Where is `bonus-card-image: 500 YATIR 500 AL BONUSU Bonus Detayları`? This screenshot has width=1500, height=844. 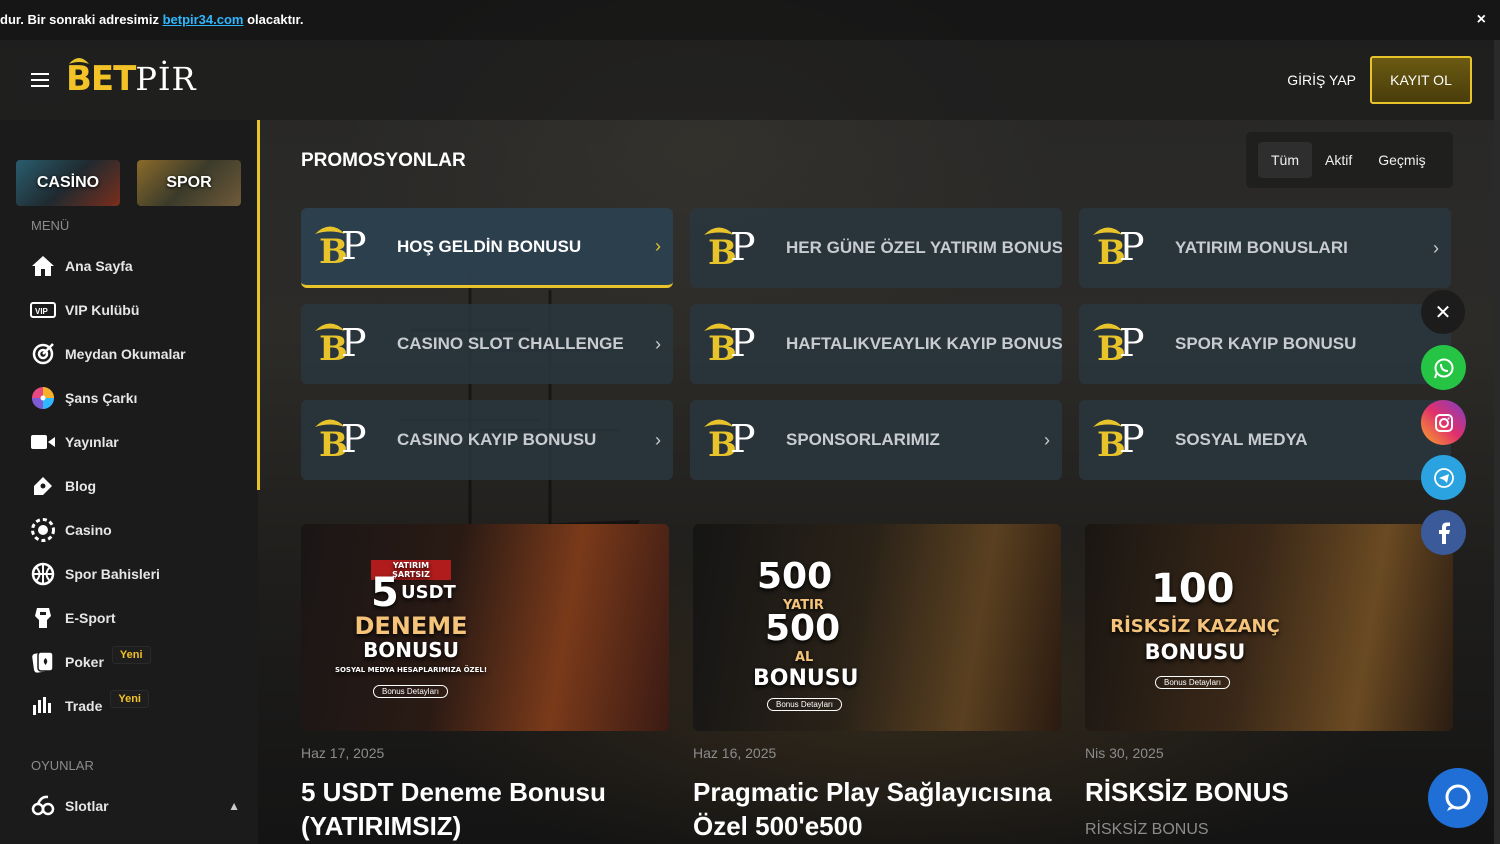 bonus-card-image: 500 YATIR 500 AL BONUSU Bonus Detayları is located at coordinates (877, 627).